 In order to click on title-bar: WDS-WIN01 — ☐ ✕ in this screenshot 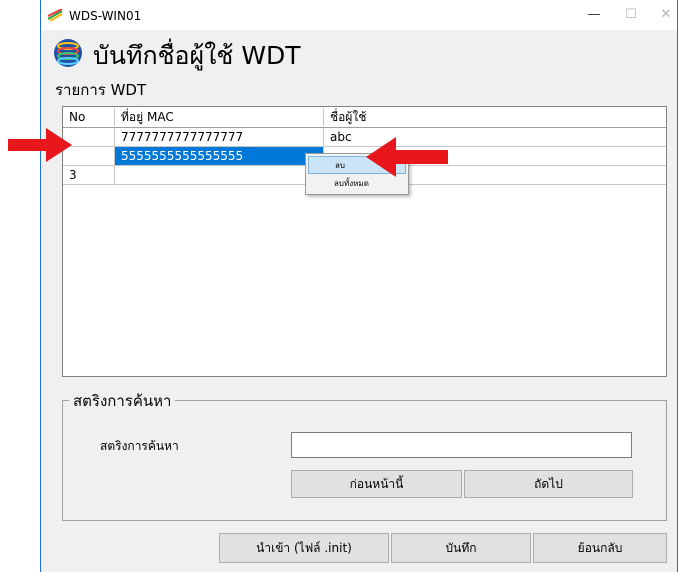, I will do `click(359, 15)`.